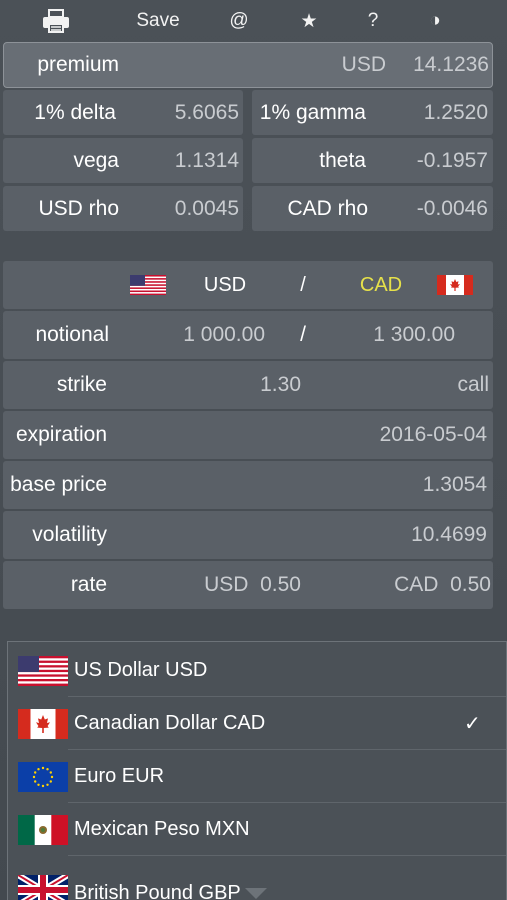 The height and width of the screenshot is (900, 507). I want to click on currency-option-cad: Canadian Dollar CAD ✓, so click(257, 723).